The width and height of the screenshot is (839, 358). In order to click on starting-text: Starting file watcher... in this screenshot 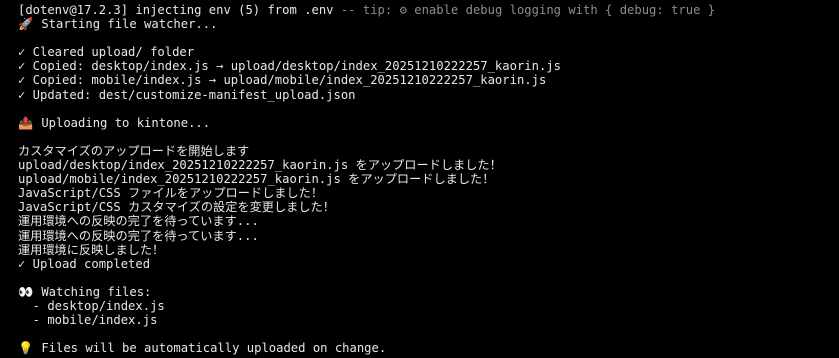, I will do `click(126, 24)`.